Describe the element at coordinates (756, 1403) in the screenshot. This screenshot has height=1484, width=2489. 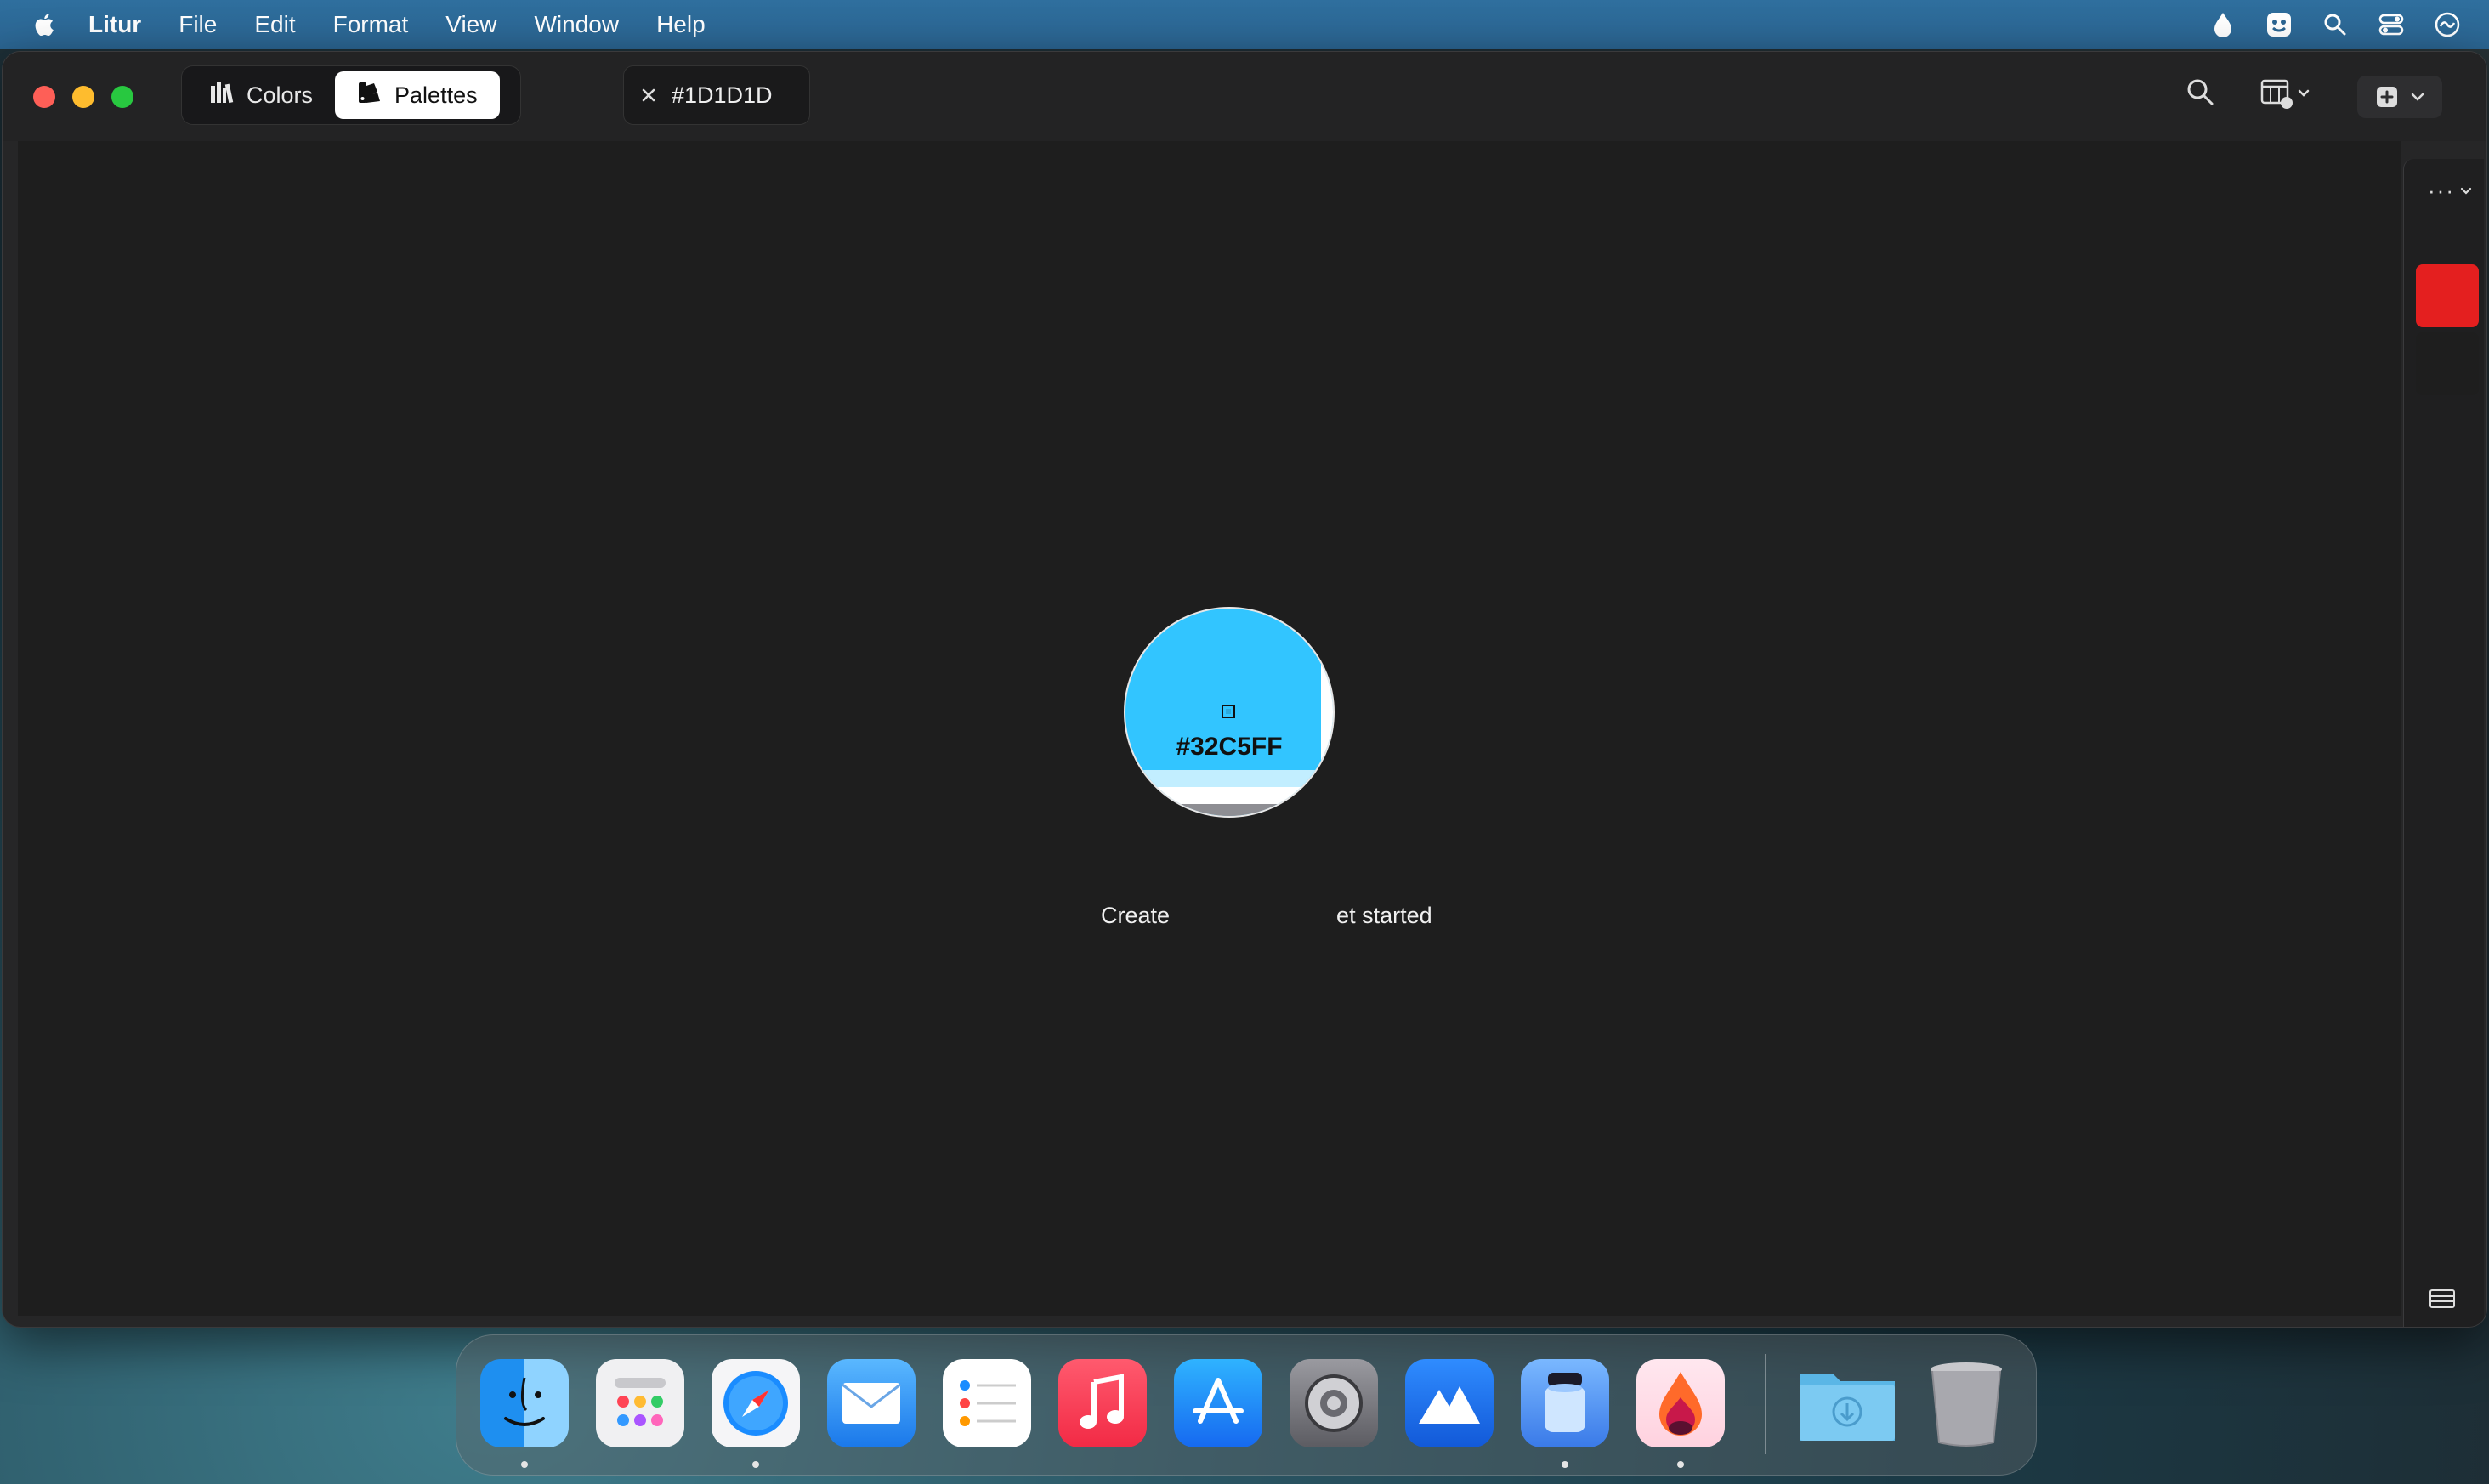
I see `safari-icon` at that location.